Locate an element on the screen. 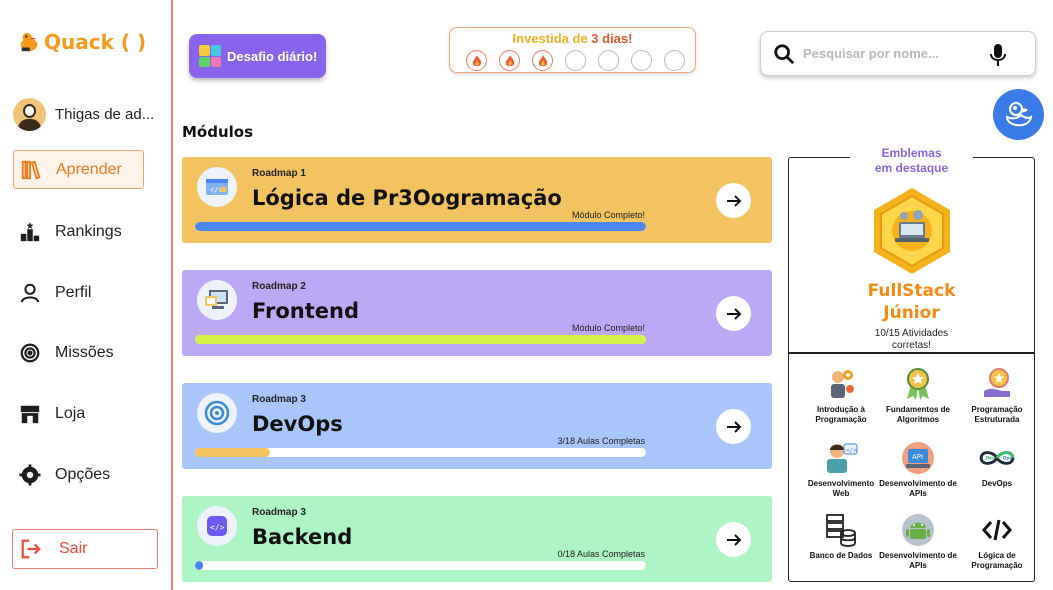 The height and width of the screenshot is (590, 1053). books-icon is located at coordinates (31, 169).